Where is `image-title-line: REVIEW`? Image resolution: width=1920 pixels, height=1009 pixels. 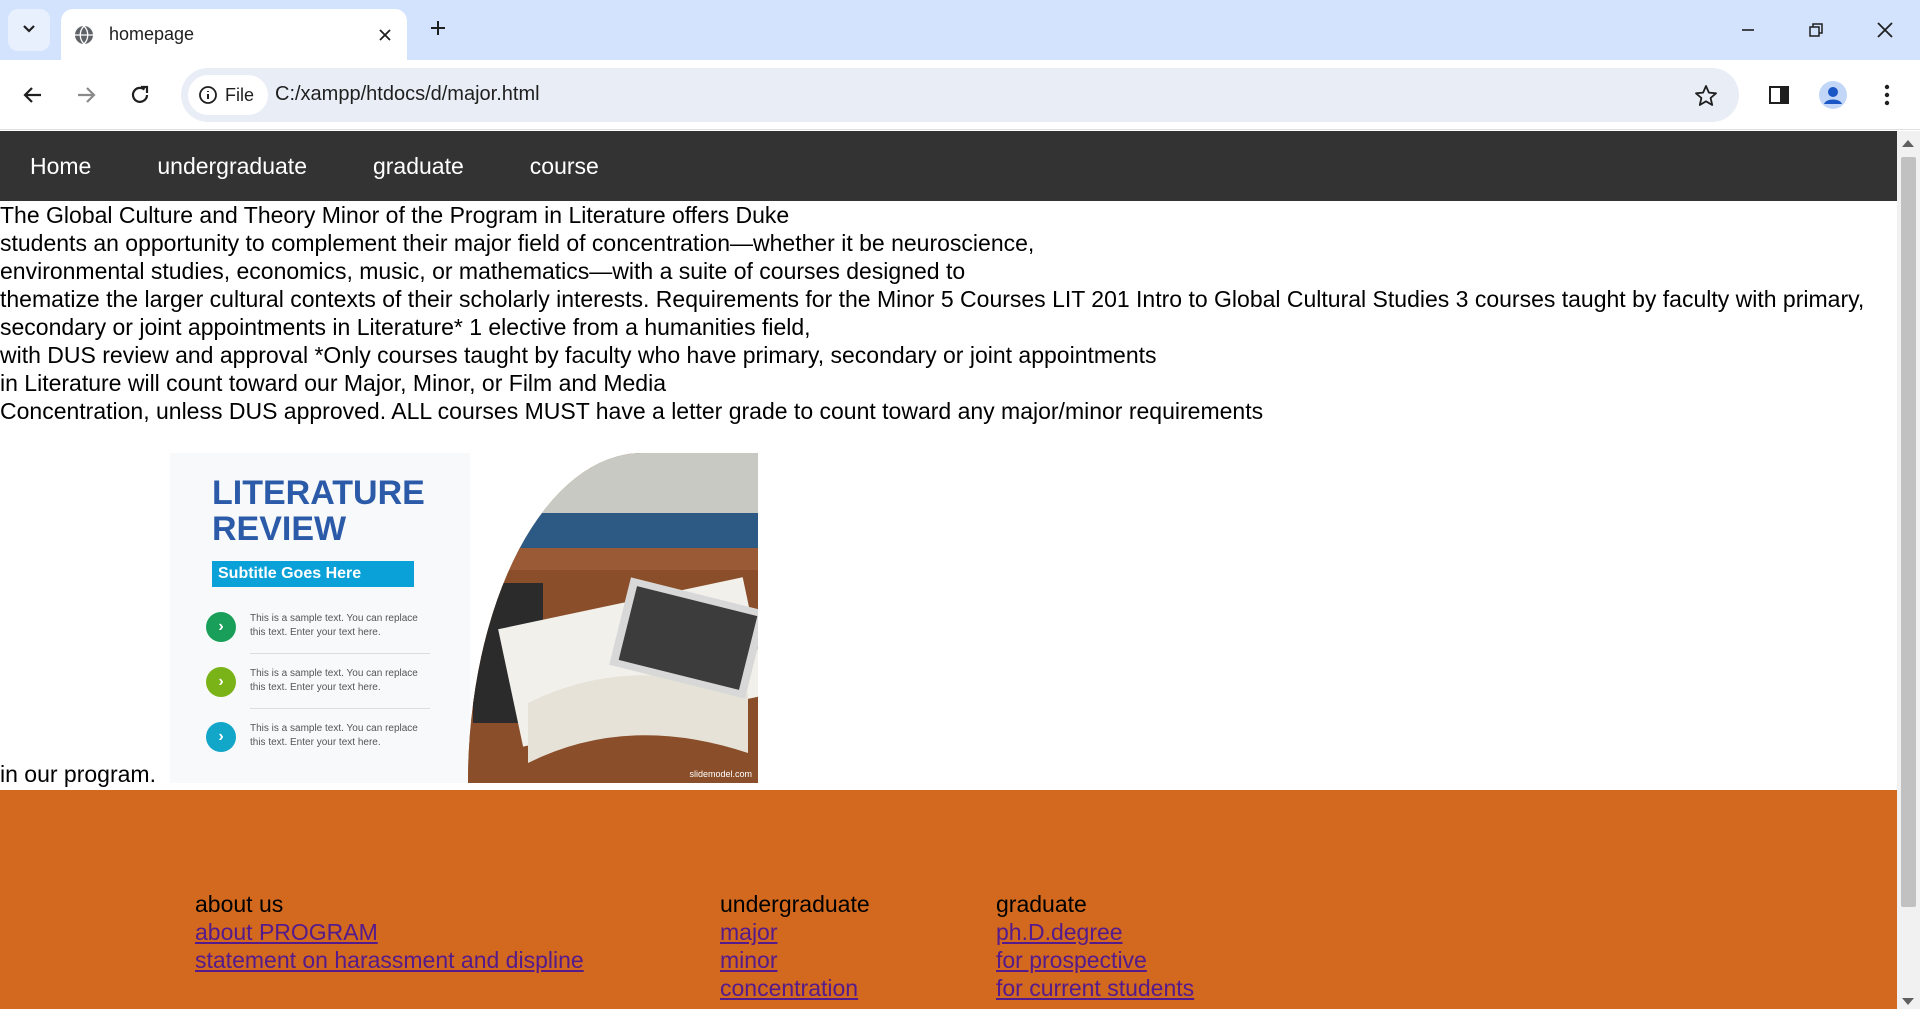
image-title-line: REVIEW is located at coordinates (279, 529).